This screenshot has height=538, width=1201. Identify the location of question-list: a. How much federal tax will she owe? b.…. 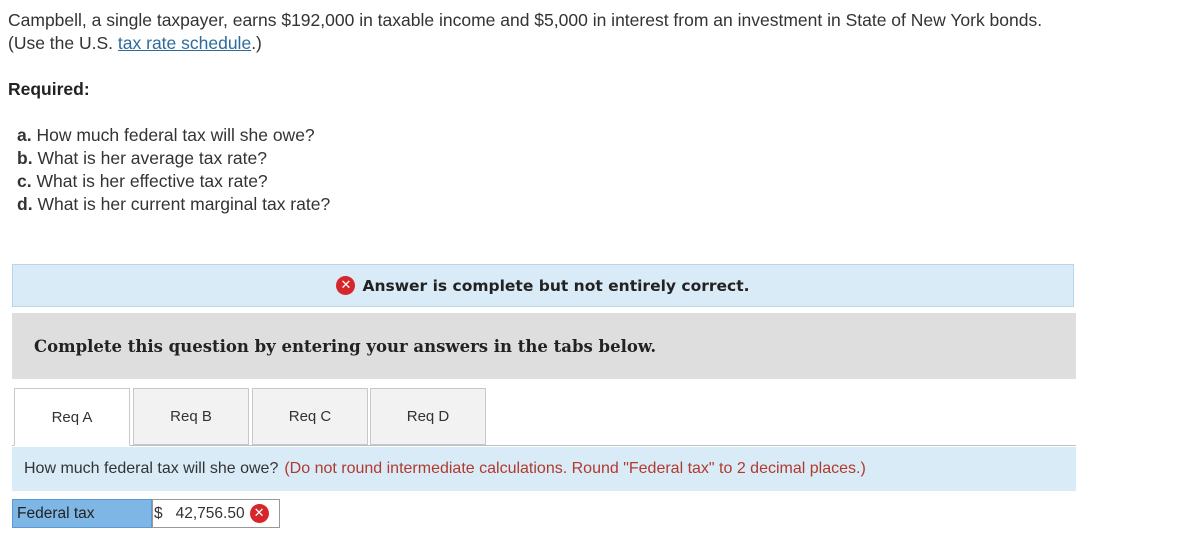
(173, 170).